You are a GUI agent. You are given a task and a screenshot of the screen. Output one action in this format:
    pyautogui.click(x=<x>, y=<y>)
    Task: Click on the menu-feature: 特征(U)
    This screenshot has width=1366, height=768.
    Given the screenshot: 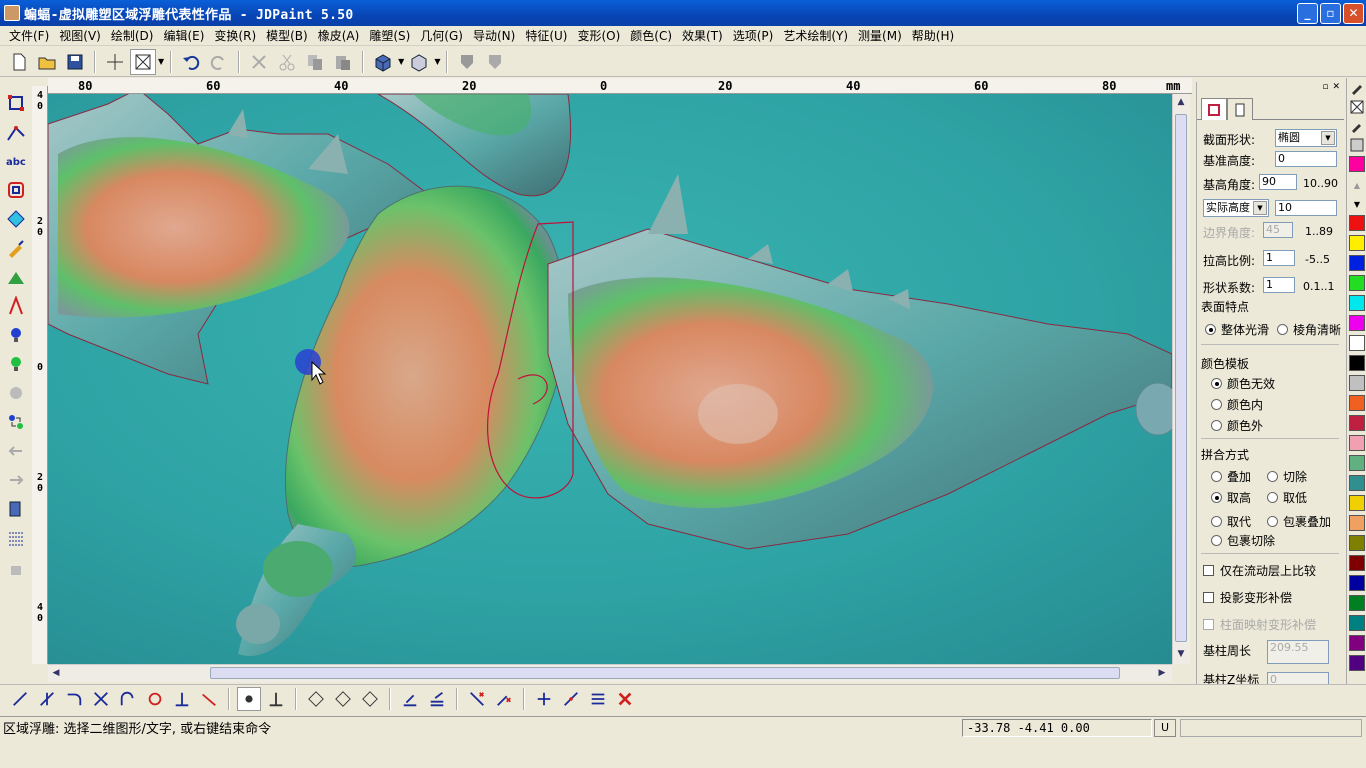 What is the action you would take?
    pyautogui.click(x=546, y=35)
    